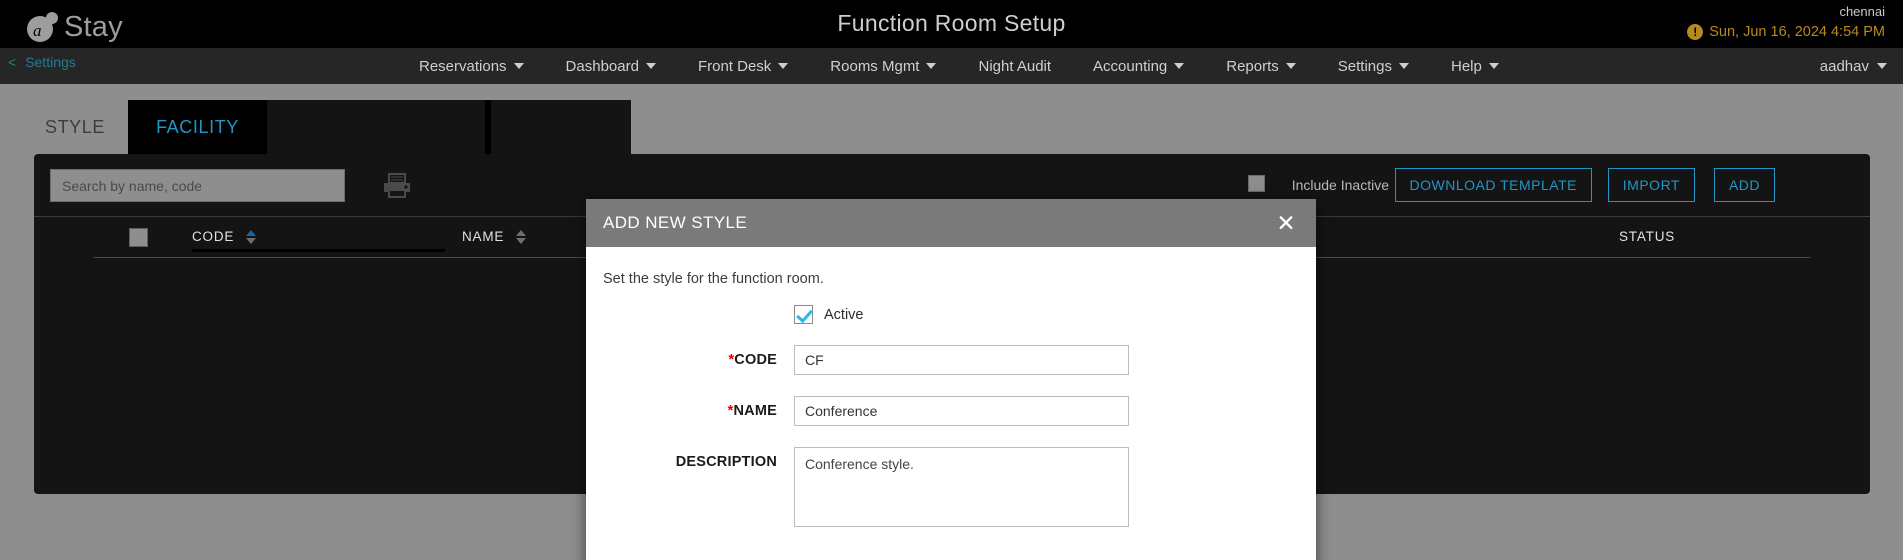  I want to click on description-textarea: Conference style., so click(961, 487).